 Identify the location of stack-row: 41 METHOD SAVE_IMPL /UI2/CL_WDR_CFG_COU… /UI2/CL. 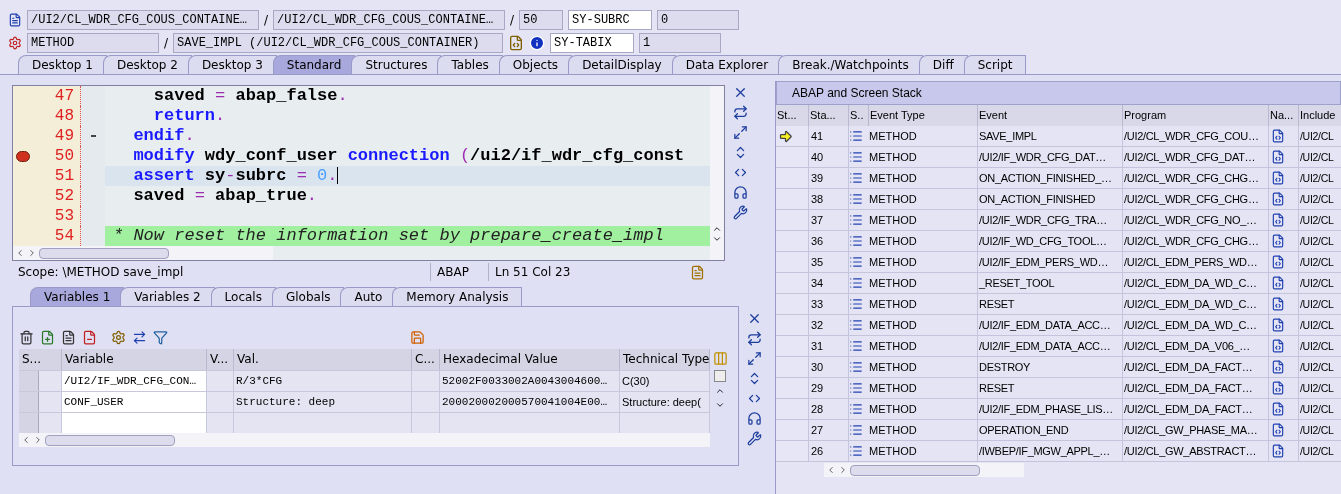
(1058, 136).